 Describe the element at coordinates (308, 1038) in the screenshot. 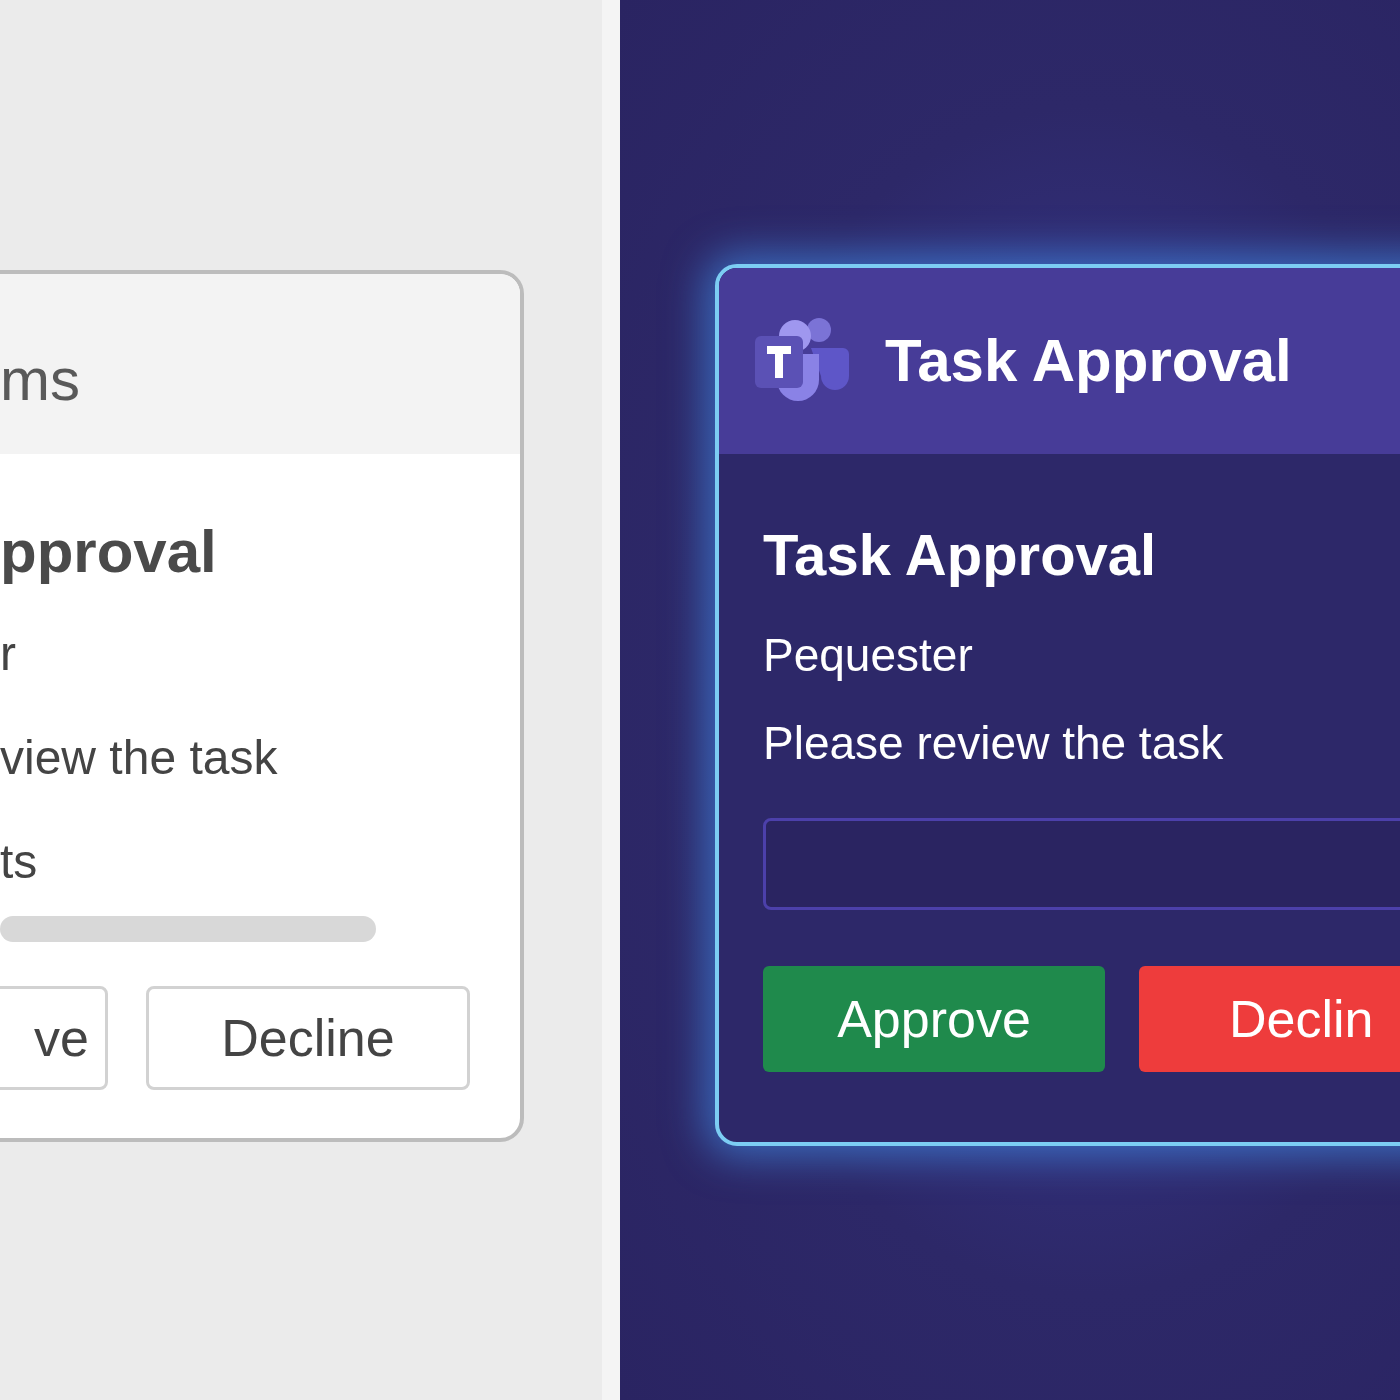

I see `action-button: Decline` at that location.